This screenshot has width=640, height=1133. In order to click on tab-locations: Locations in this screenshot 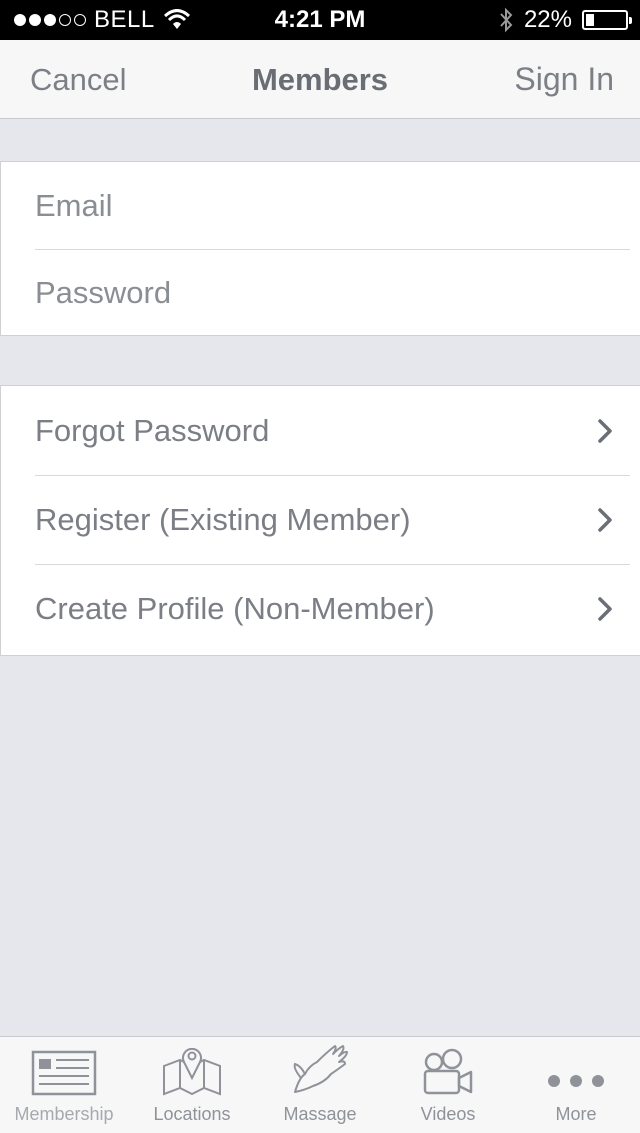, I will do `click(192, 1085)`.